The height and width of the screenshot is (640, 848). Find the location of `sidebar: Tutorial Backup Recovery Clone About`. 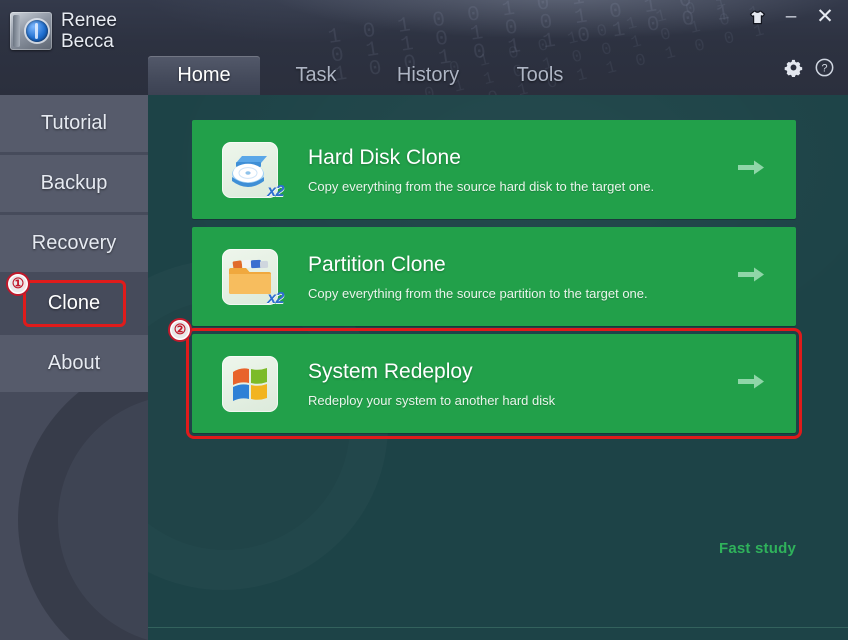

sidebar: Tutorial Backup Recovery Clone About is located at coordinates (74, 367).